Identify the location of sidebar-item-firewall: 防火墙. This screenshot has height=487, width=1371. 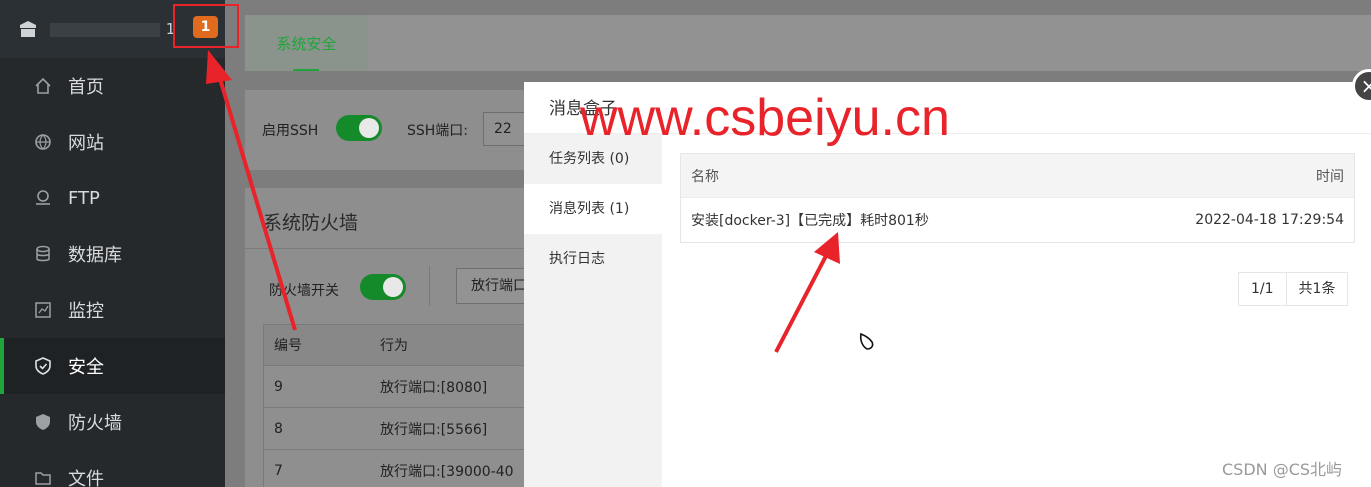
(112, 422).